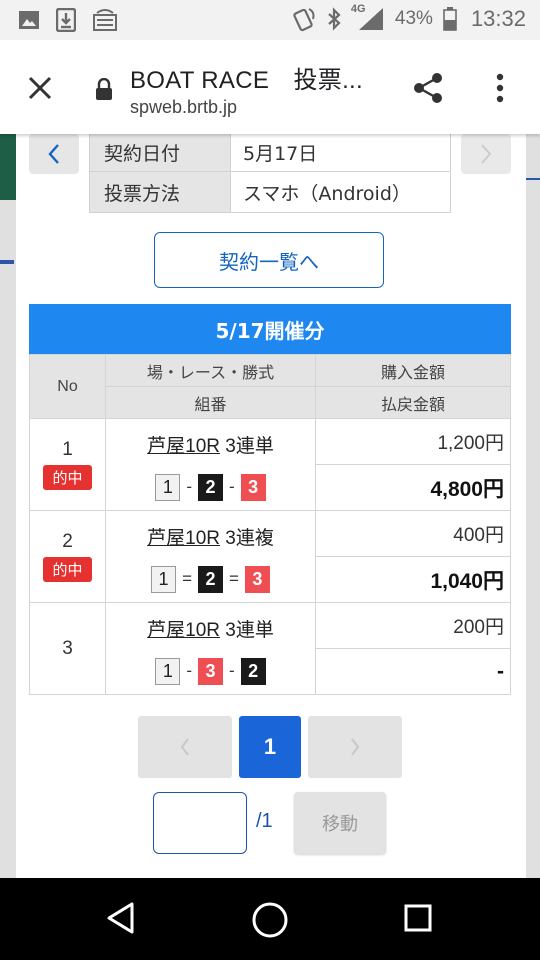 This screenshot has width=540, height=960. What do you see at coordinates (160, 152) in the screenshot?
I see `info-key: 契約日付` at bounding box center [160, 152].